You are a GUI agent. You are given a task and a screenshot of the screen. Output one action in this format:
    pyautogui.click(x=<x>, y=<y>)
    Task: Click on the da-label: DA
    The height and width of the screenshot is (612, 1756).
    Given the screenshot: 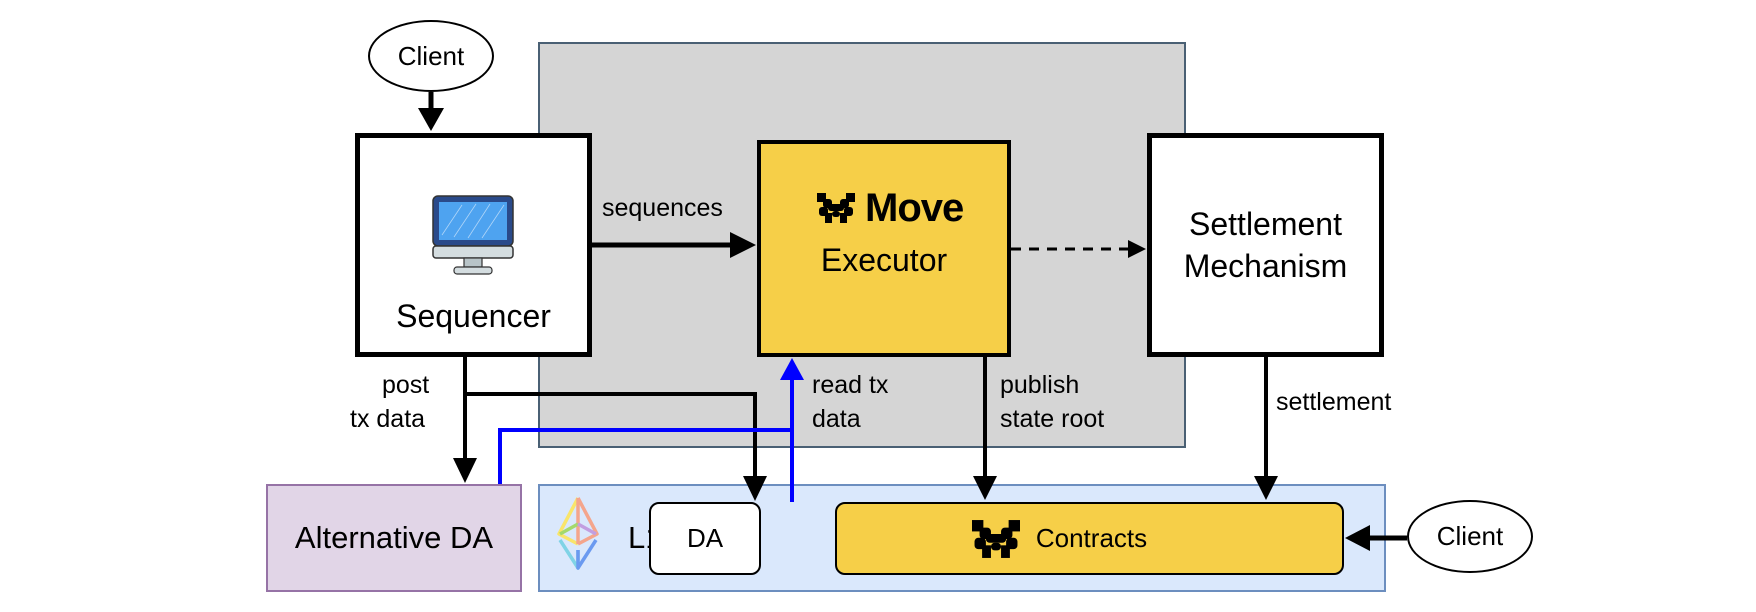 What is the action you would take?
    pyautogui.click(x=705, y=538)
    